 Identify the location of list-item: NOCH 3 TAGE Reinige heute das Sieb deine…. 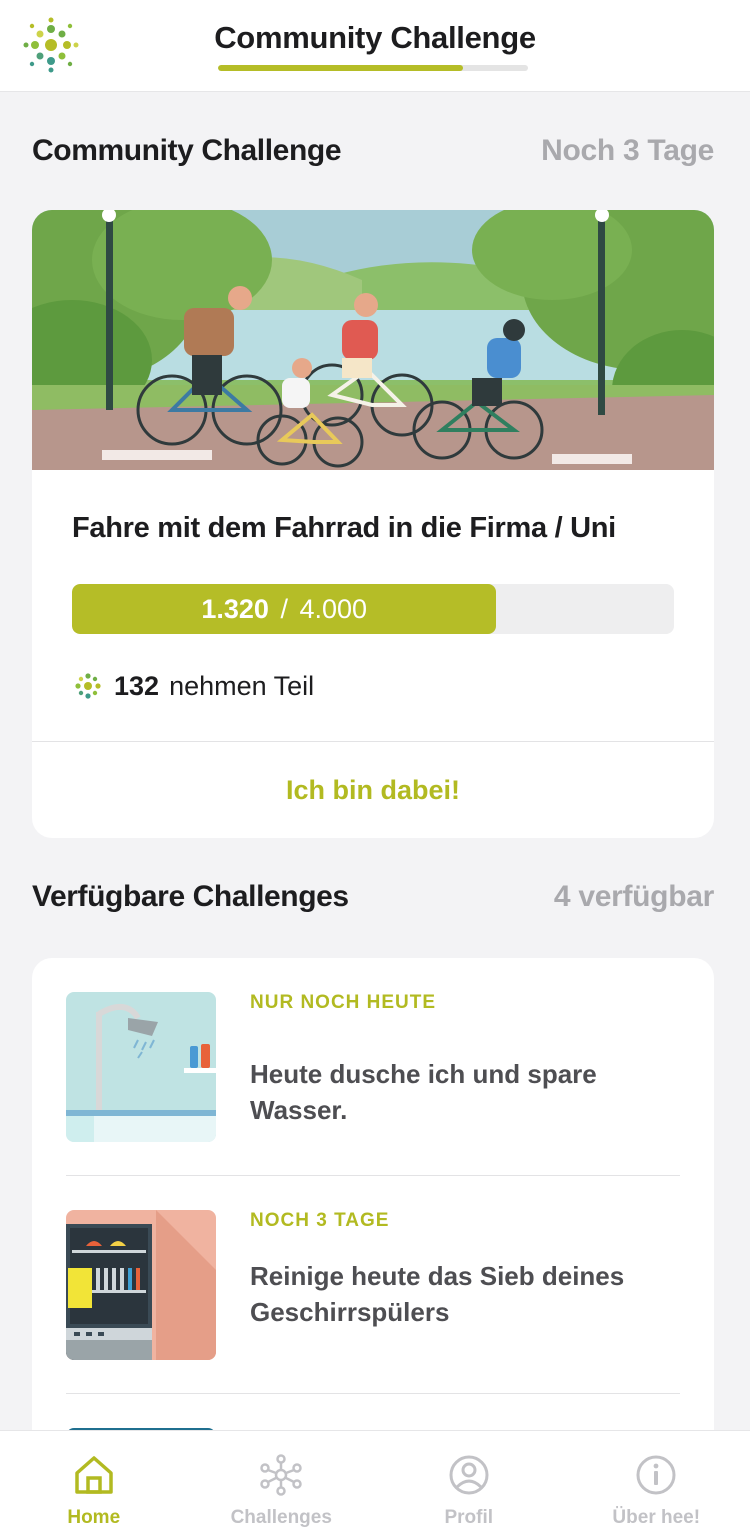
(373, 1285).